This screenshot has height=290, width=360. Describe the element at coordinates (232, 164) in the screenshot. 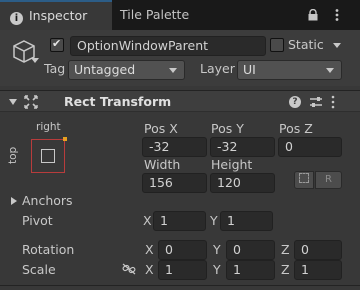

I see `height-label: Height` at that location.